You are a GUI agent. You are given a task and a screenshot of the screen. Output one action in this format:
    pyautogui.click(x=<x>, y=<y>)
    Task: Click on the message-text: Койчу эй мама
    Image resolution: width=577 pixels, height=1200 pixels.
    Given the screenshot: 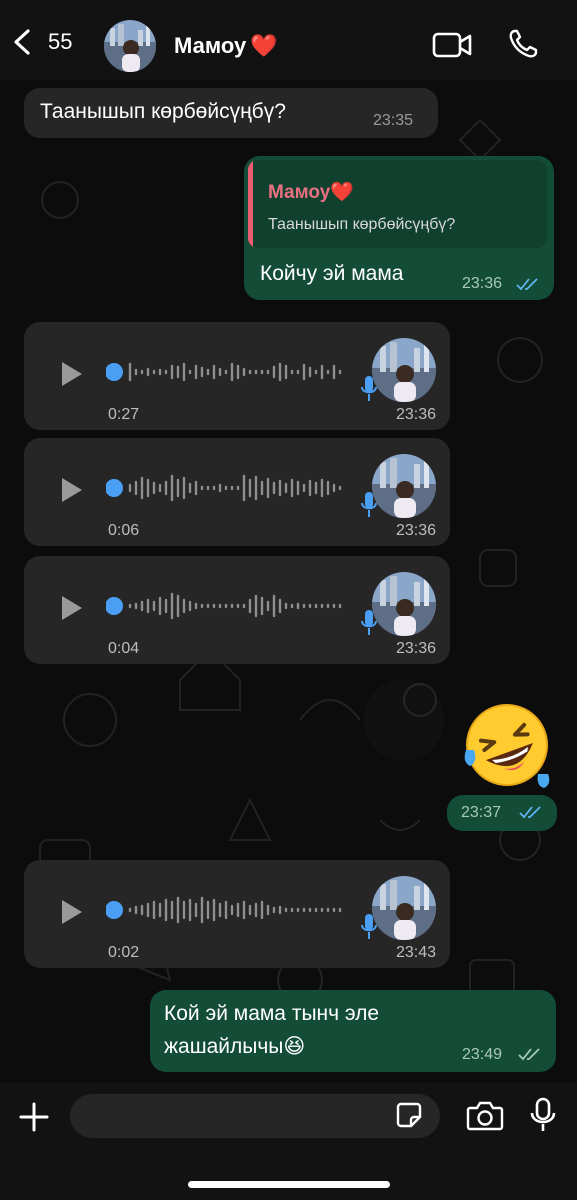 What is the action you would take?
    pyautogui.click(x=332, y=273)
    